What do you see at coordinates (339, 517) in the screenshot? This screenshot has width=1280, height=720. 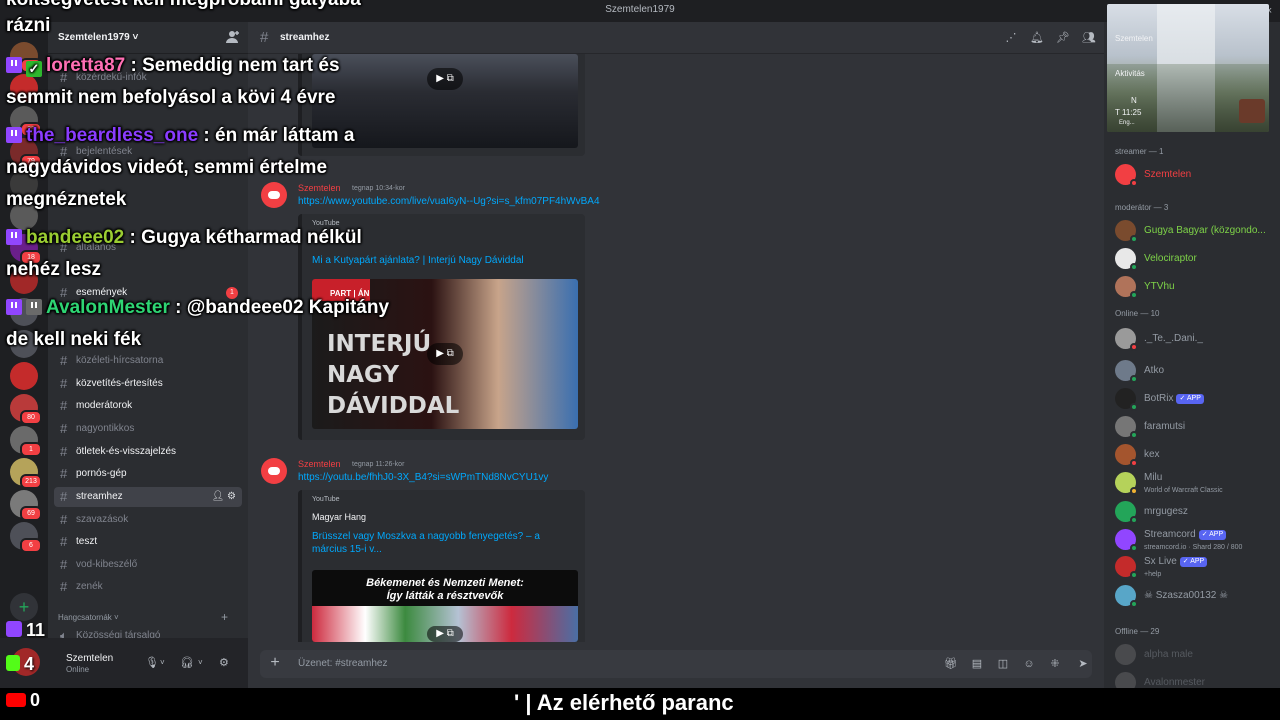 I see `embed-author: Magyar Hang` at bounding box center [339, 517].